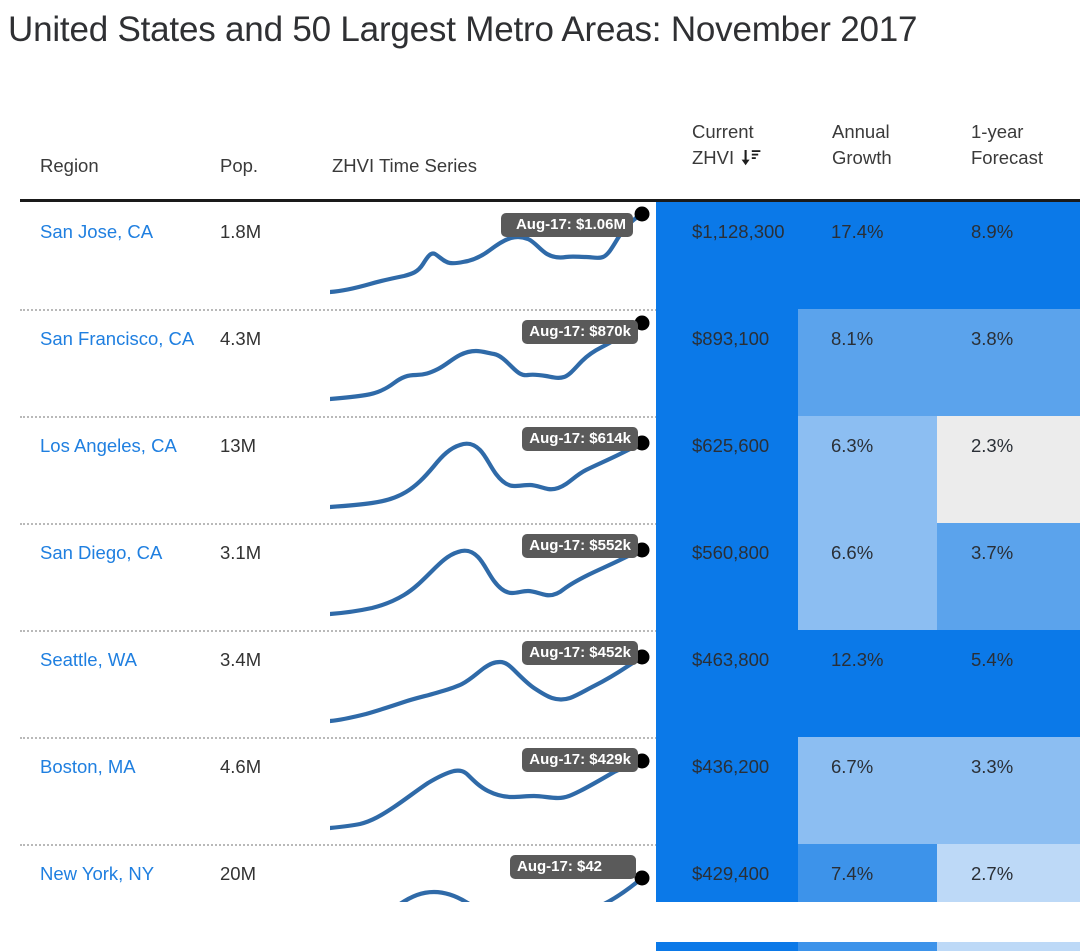 The image size is (1080, 951). What do you see at coordinates (992, 552) in the screenshot?
I see `forecast-cell-value: 3.7%` at bounding box center [992, 552].